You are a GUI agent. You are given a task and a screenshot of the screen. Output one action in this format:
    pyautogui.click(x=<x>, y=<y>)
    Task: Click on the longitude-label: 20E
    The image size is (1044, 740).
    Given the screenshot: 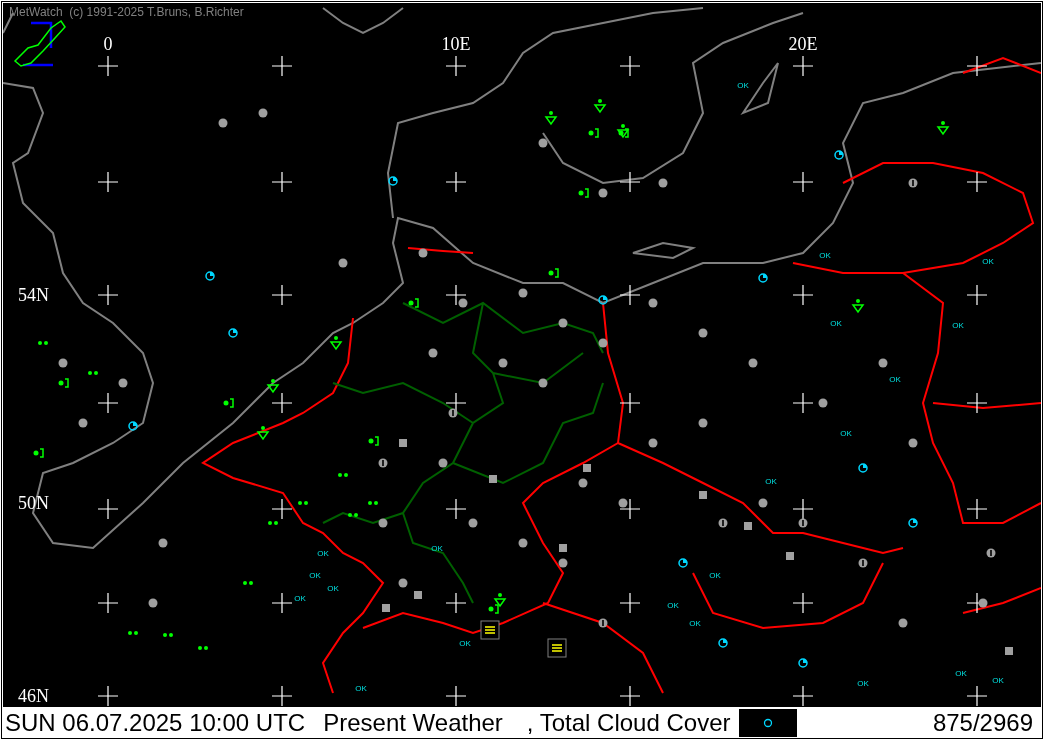 What is the action you would take?
    pyautogui.click(x=803, y=44)
    